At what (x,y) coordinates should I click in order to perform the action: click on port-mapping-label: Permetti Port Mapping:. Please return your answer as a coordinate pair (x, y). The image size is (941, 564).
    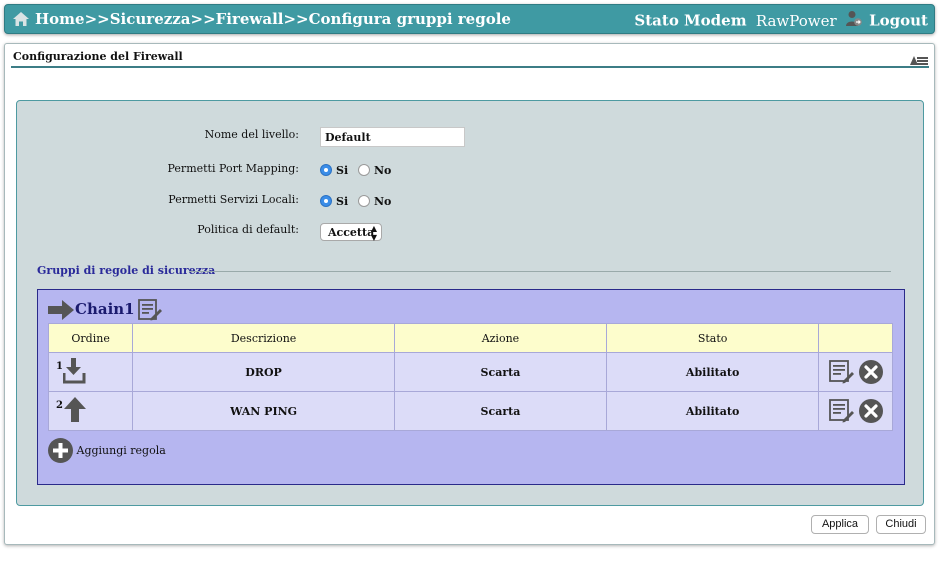
    Looking at the image, I should click on (233, 168).